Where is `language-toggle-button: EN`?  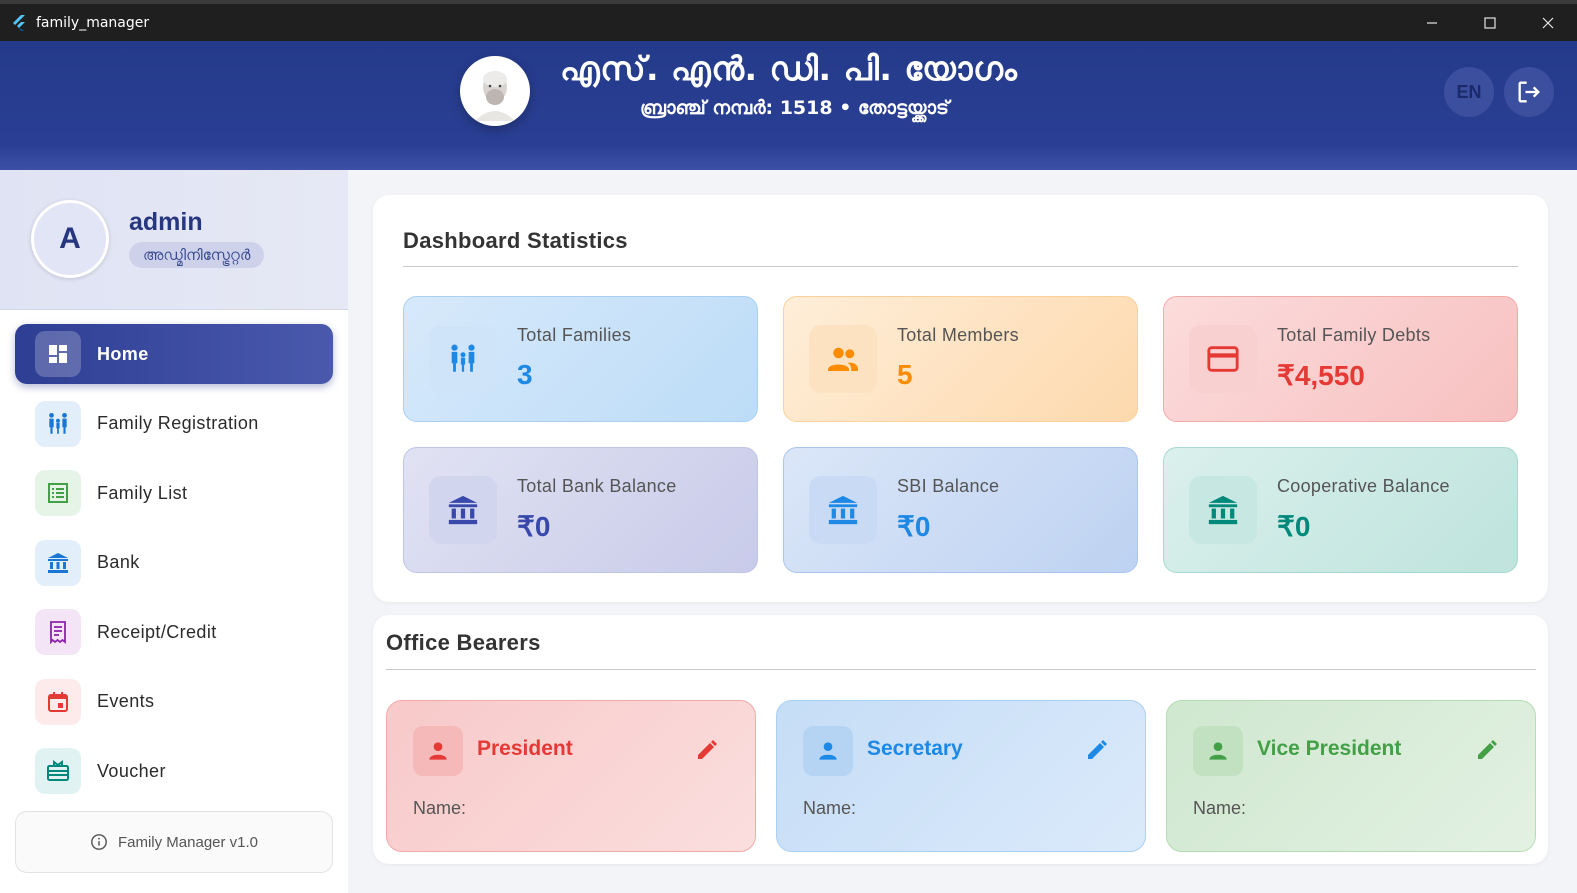
language-toggle-button: EN is located at coordinates (1469, 92).